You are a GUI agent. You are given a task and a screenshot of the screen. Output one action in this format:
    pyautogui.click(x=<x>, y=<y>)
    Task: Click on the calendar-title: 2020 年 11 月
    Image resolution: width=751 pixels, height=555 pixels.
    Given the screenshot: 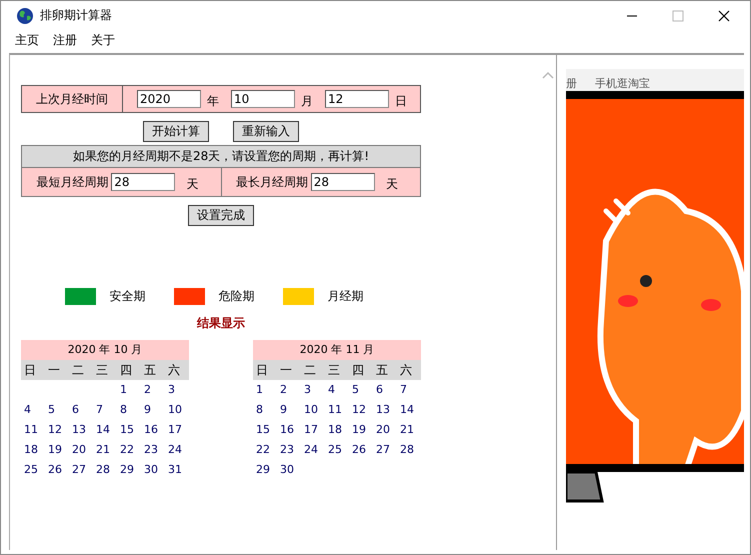 What is the action you would take?
    pyautogui.click(x=337, y=350)
    